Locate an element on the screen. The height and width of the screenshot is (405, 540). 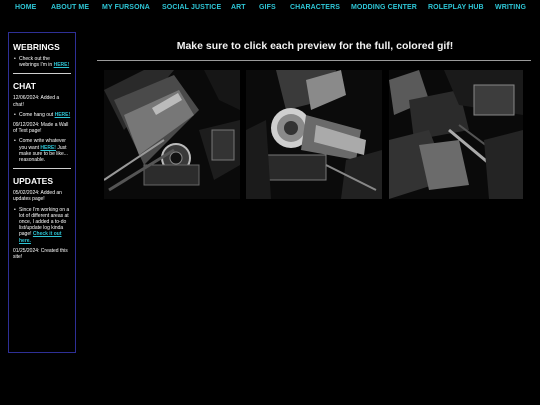
nav-my-fursona: MY FURSONA is located at coordinates (126, 7).